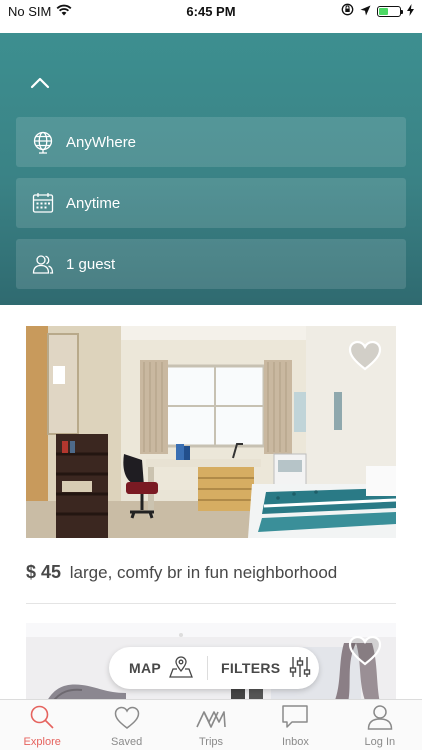 This screenshot has width=422, height=750. I want to click on tab-label: Log In, so click(380, 742).